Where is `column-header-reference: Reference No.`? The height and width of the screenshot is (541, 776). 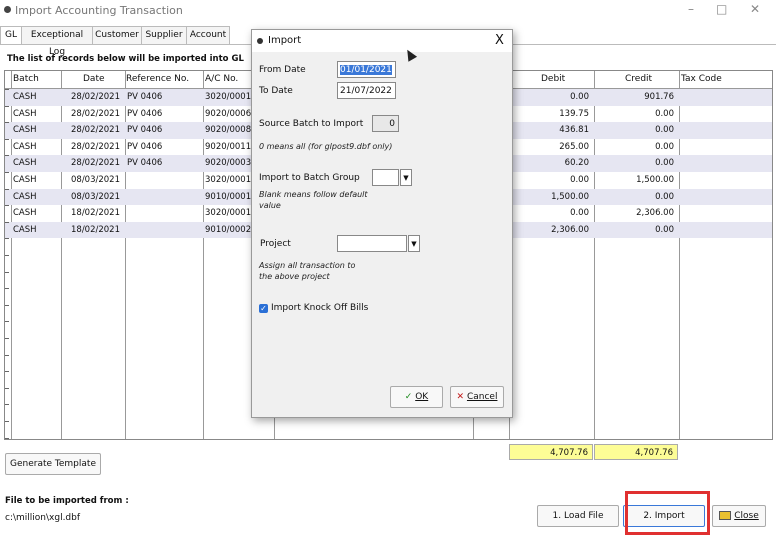
column-header-reference: Reference No. is located at coordinates (157, 79).